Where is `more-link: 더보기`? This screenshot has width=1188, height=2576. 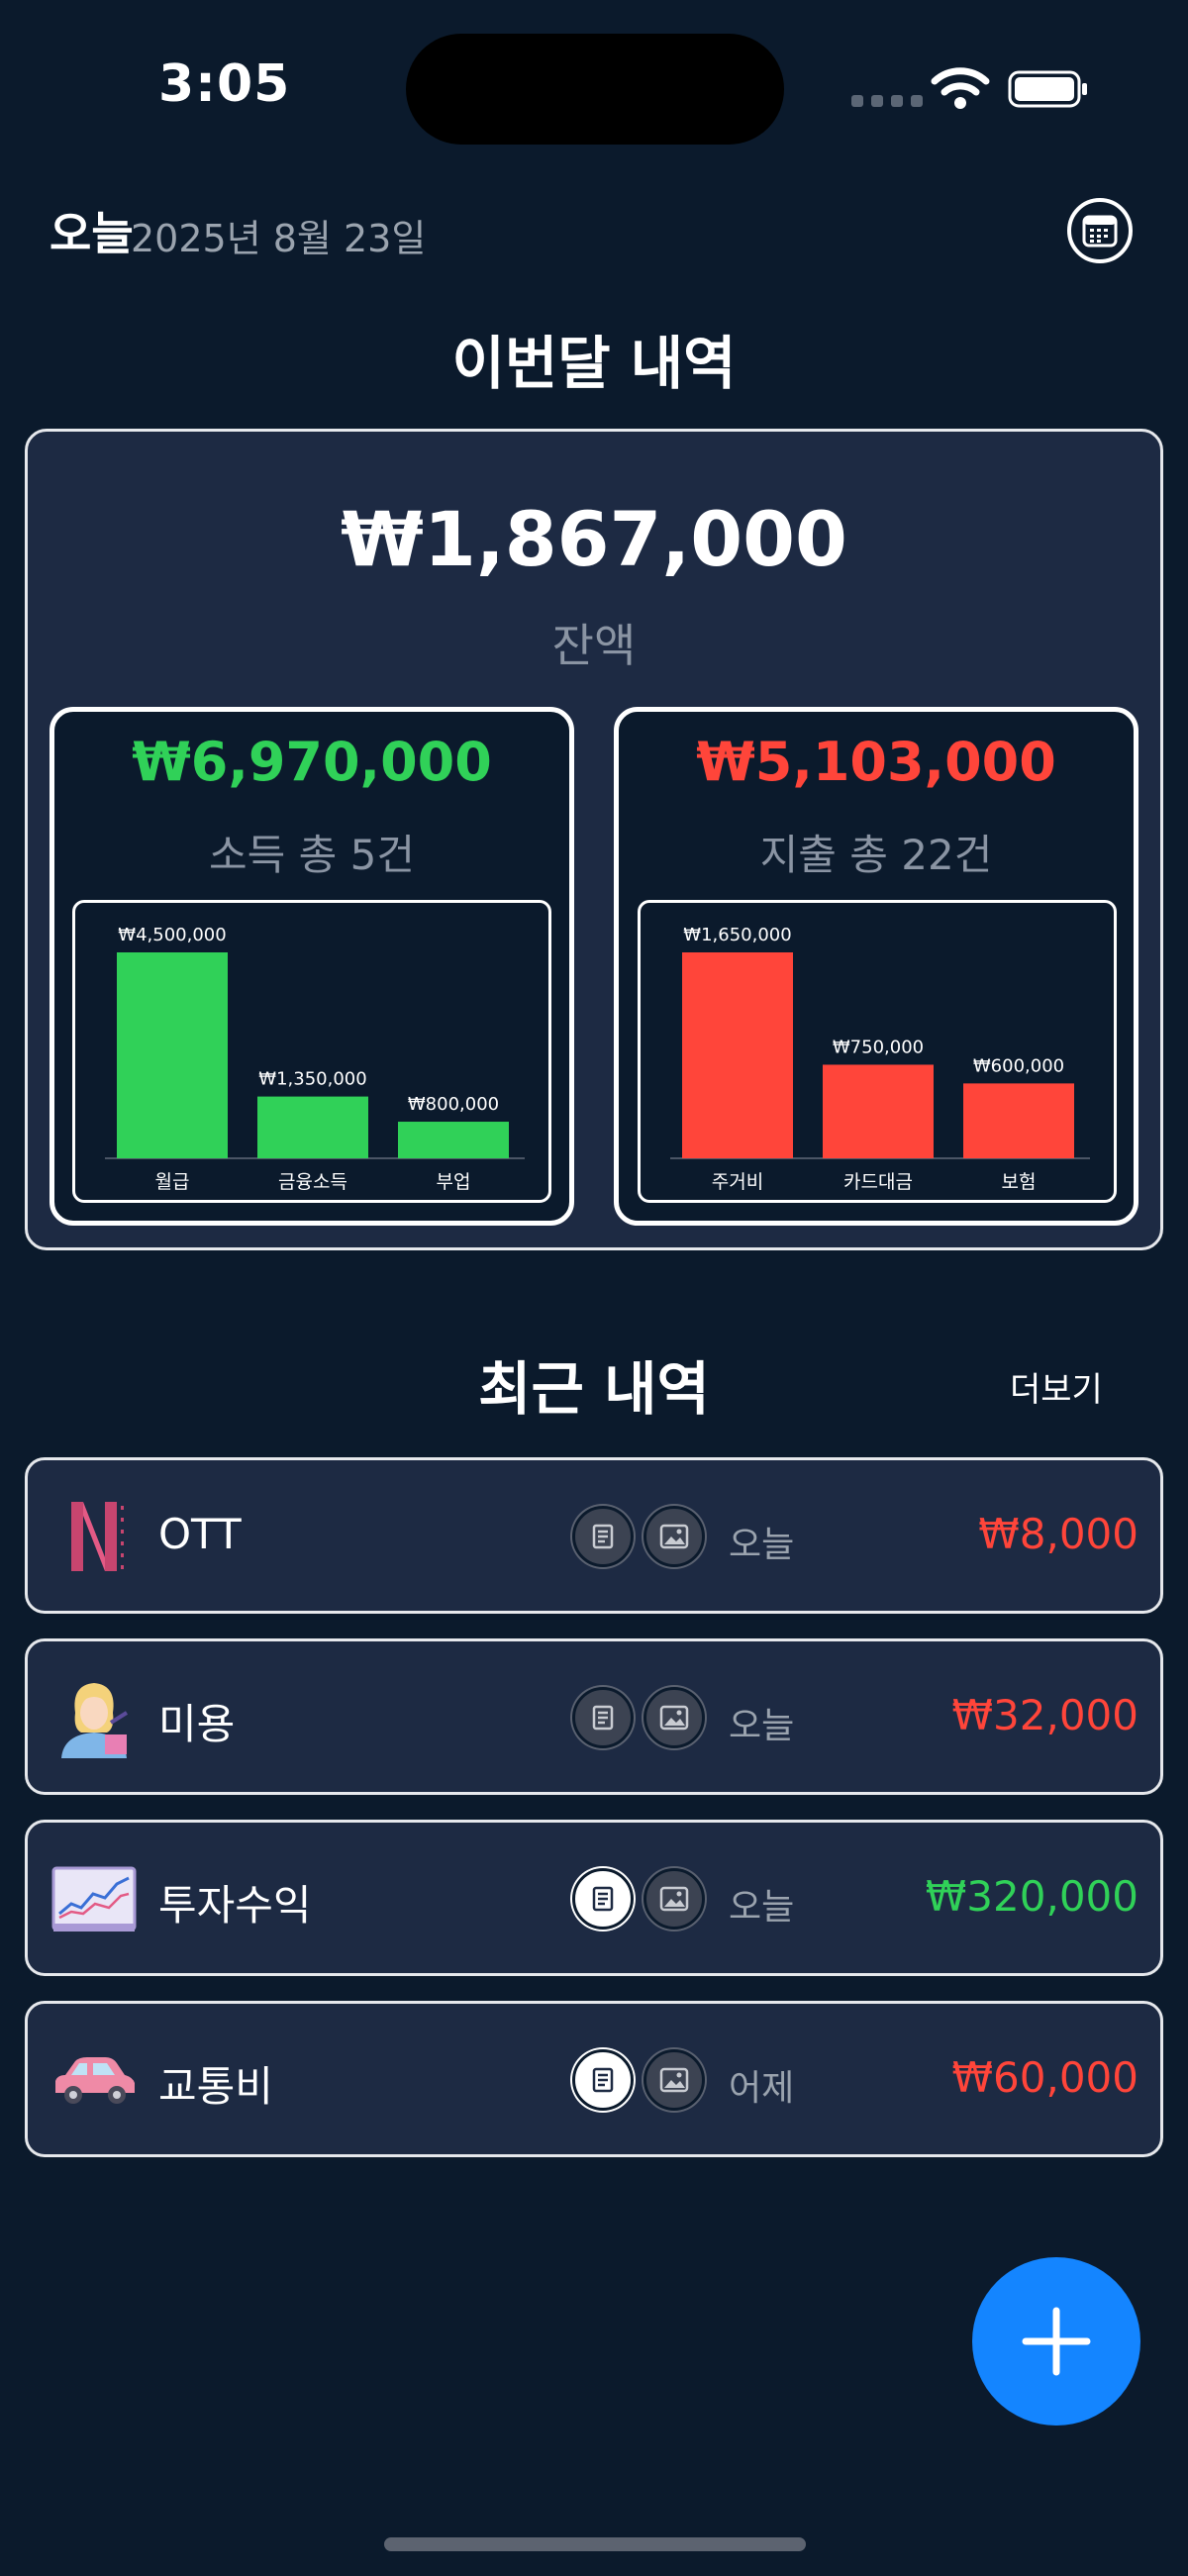 more-link: 더보기 is located at coordinates (1057, 1386).